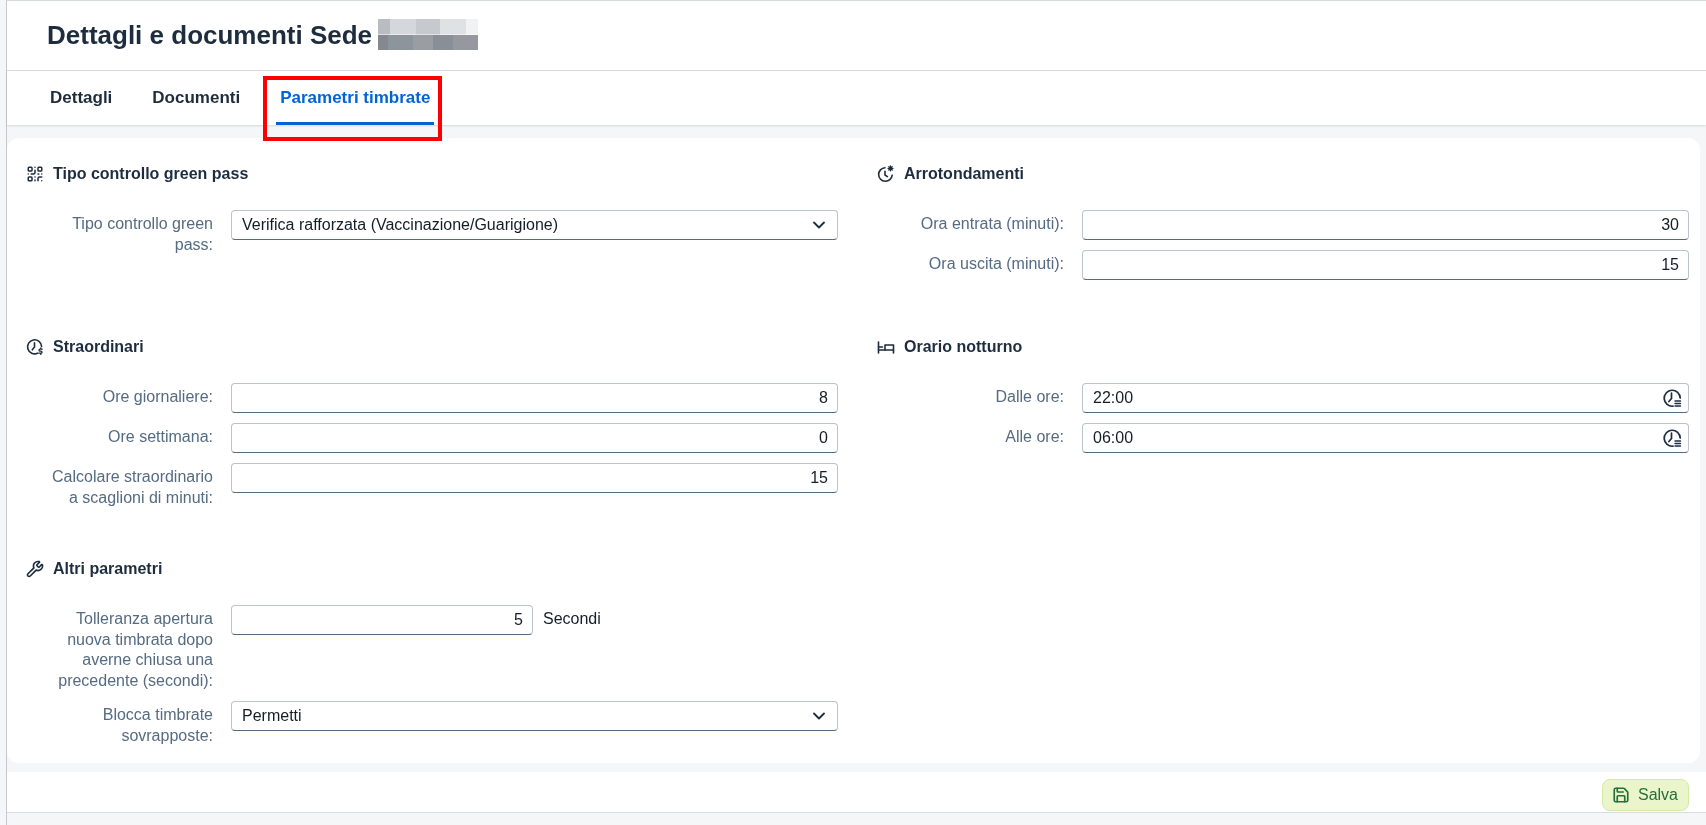 This screenshot has height=825, width=1706. I want to click on bed-icon, so click(886, 347).